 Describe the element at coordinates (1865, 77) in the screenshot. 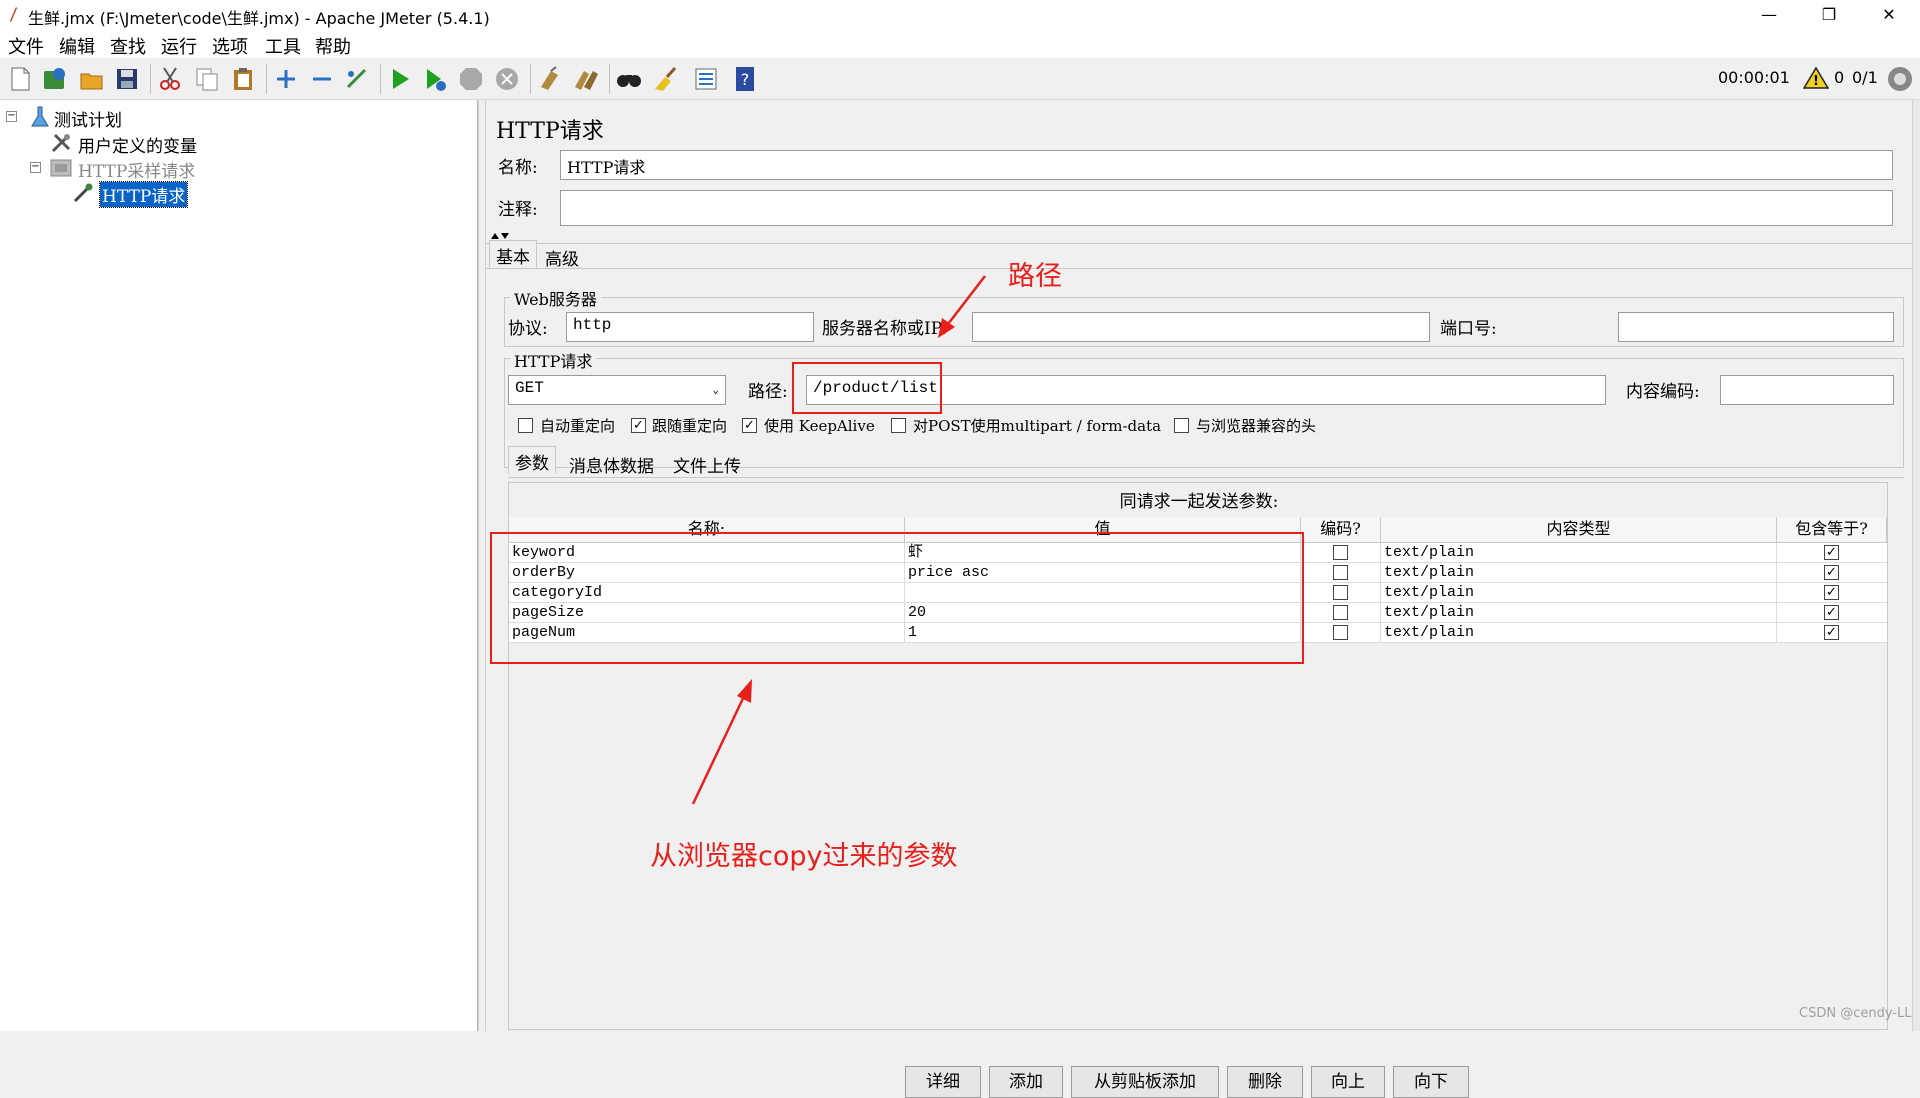

I see `active-threads: 0/1` at that location.